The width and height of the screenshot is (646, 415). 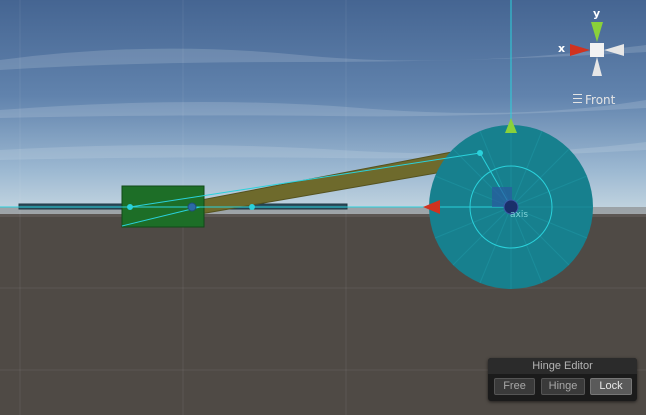 I want to click on gizmo-center-cube, so click(x=597, y=50).